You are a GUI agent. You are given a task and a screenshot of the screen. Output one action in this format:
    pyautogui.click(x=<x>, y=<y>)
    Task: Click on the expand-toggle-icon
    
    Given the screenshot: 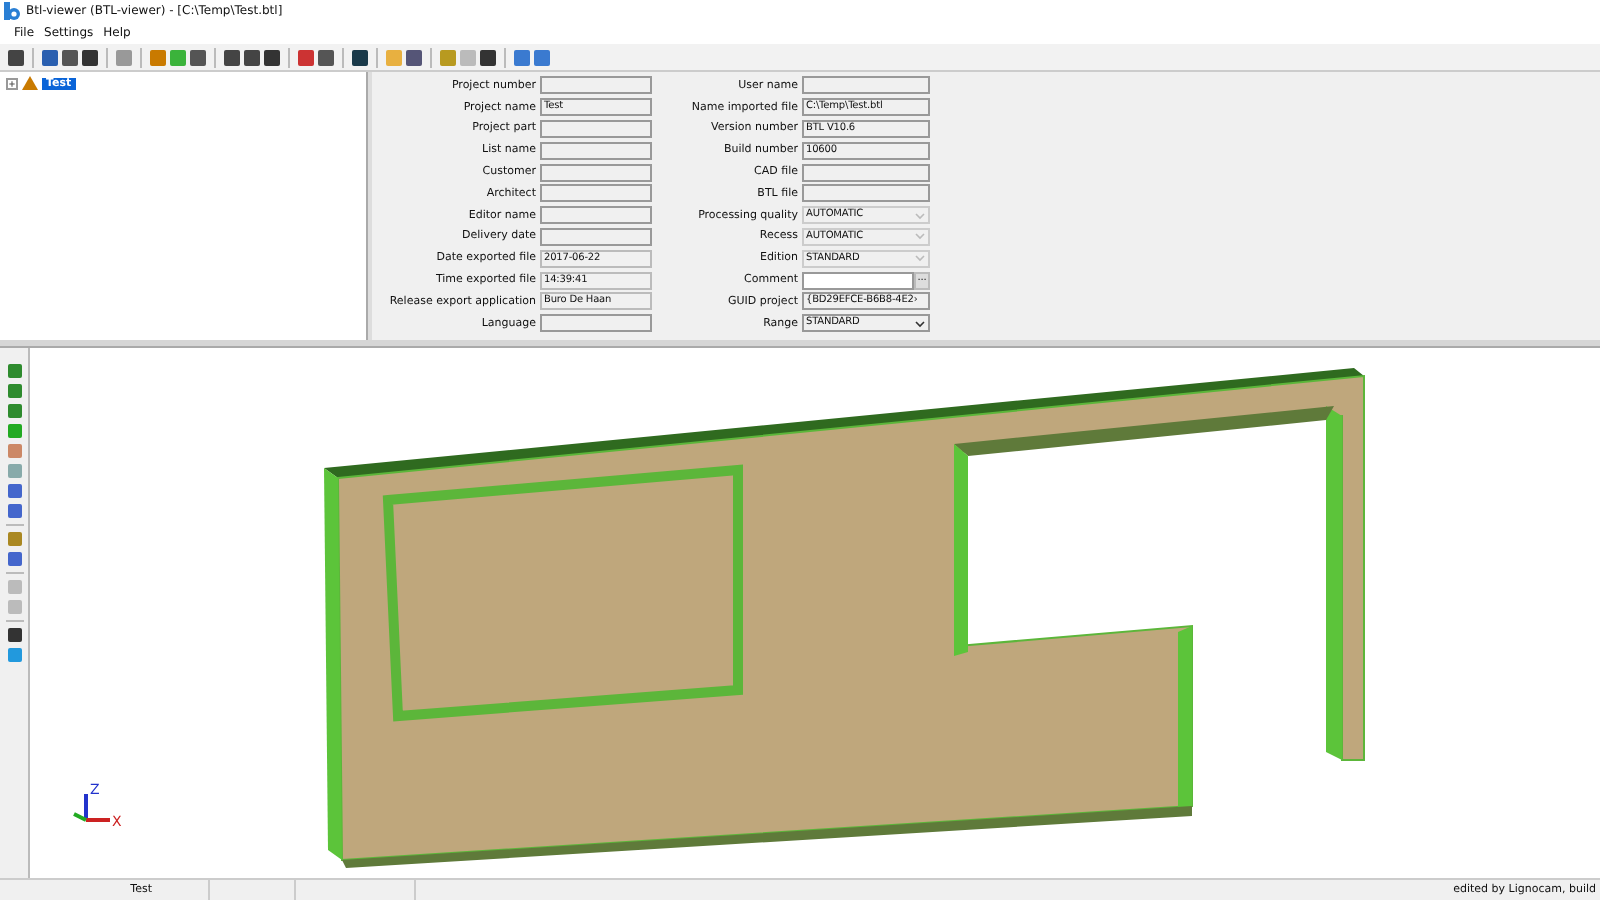 What is the action you would take?
    pyautogui.click(x=12, y=83)
    